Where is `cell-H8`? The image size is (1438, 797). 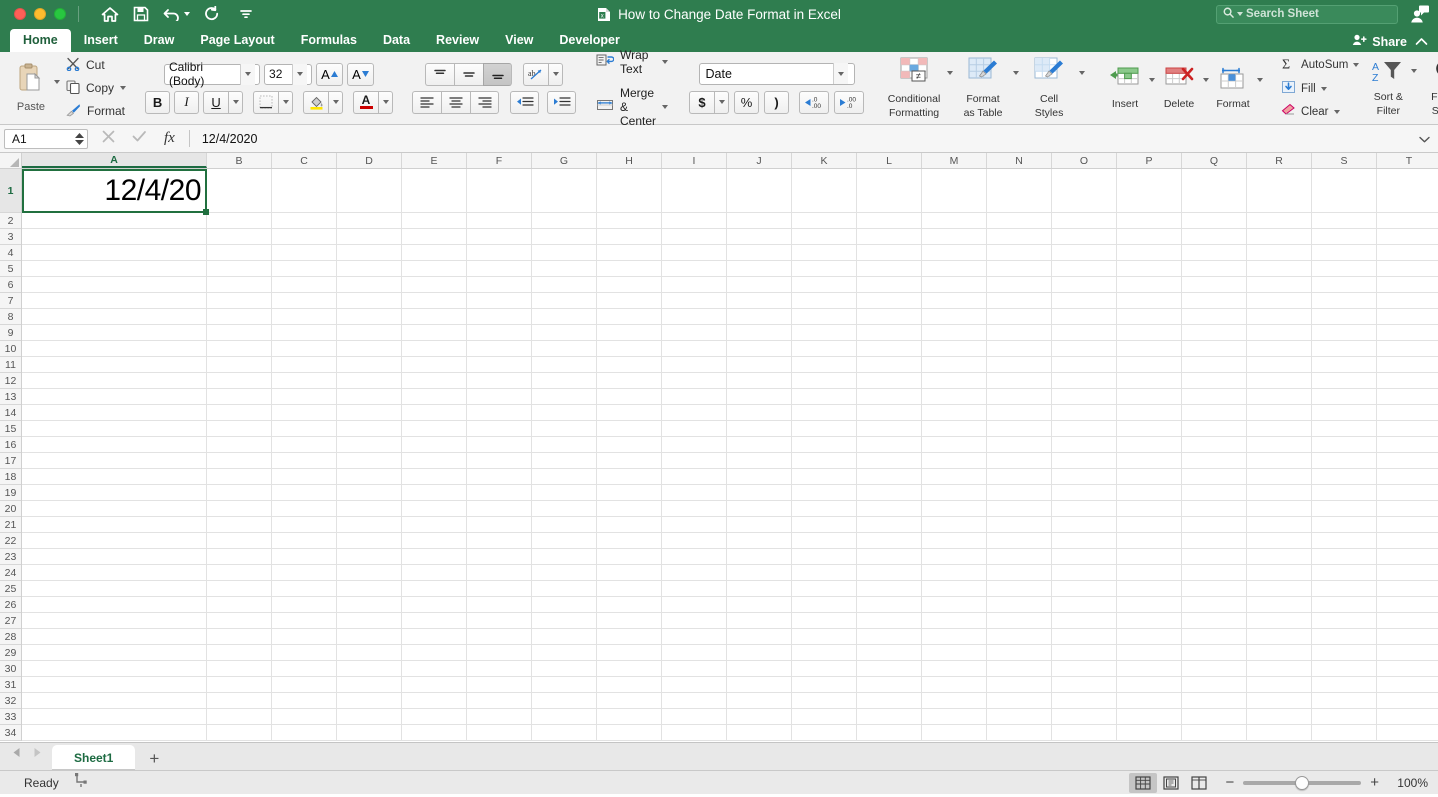 cell-H8 is located at coordinates (629, 317).